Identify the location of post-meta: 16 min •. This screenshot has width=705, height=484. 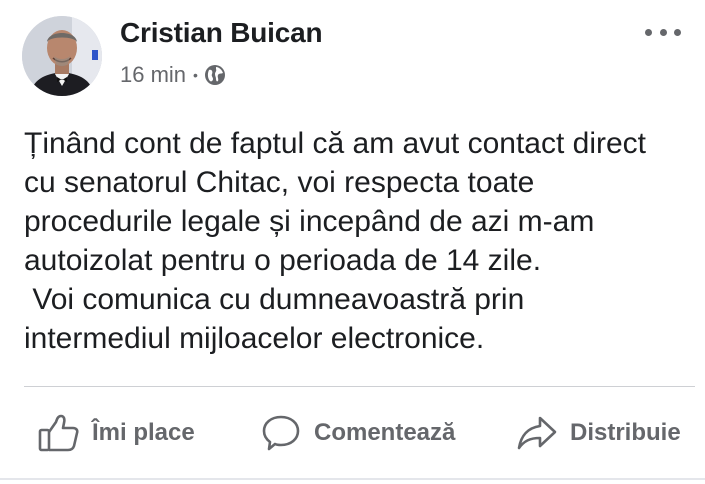
(173, 75).